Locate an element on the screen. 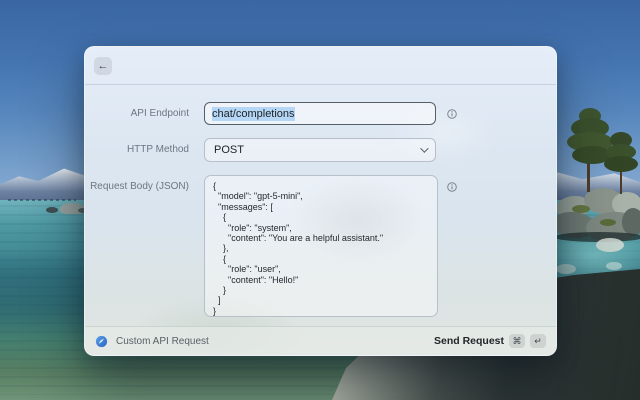  dialog-footer: Custom API Request Send Request ⌘ ↵ is located at coordinates (320, 340).